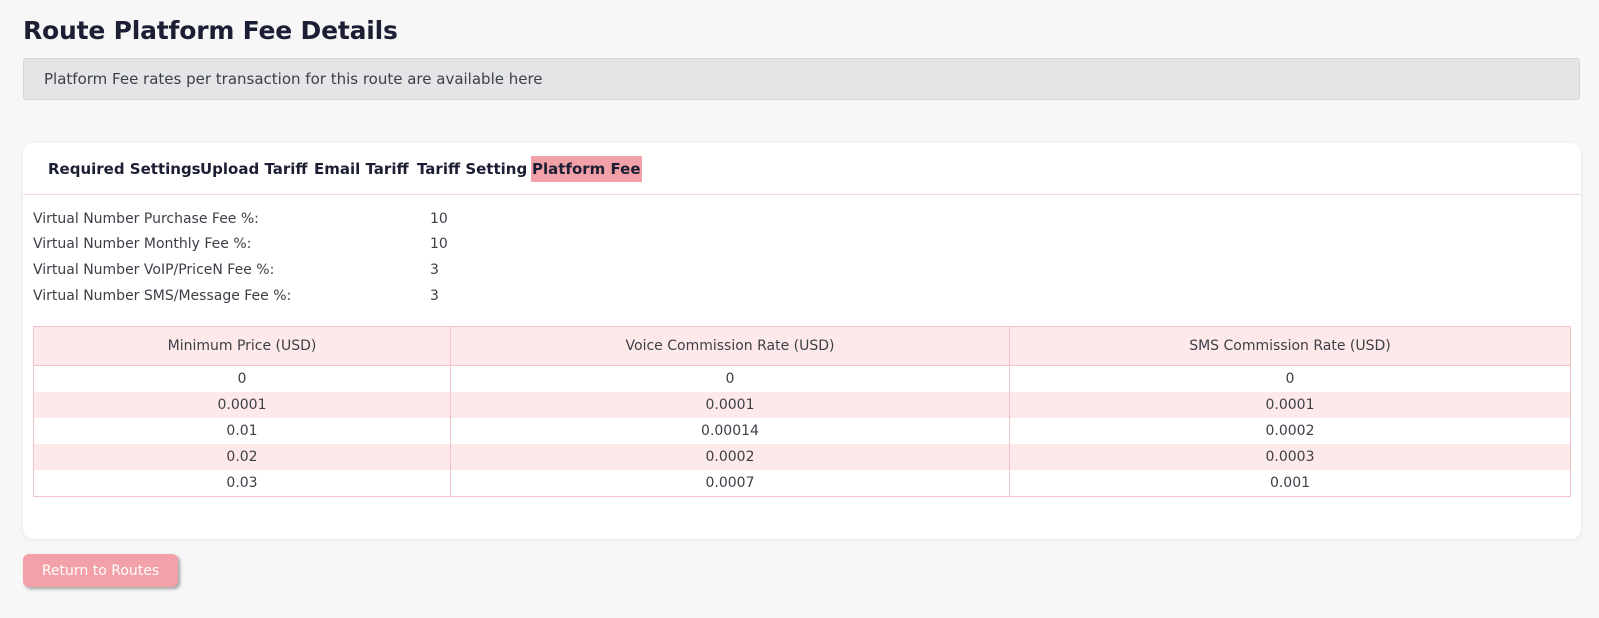 The height and width of the screenshot is (618, 1599). What do you see at coordinates (283, 272) in the screenshot?
I see `fee-row-voip: Virtual Number VoIP/PriceN Fee %: 3` at bounding box center [283, 272].